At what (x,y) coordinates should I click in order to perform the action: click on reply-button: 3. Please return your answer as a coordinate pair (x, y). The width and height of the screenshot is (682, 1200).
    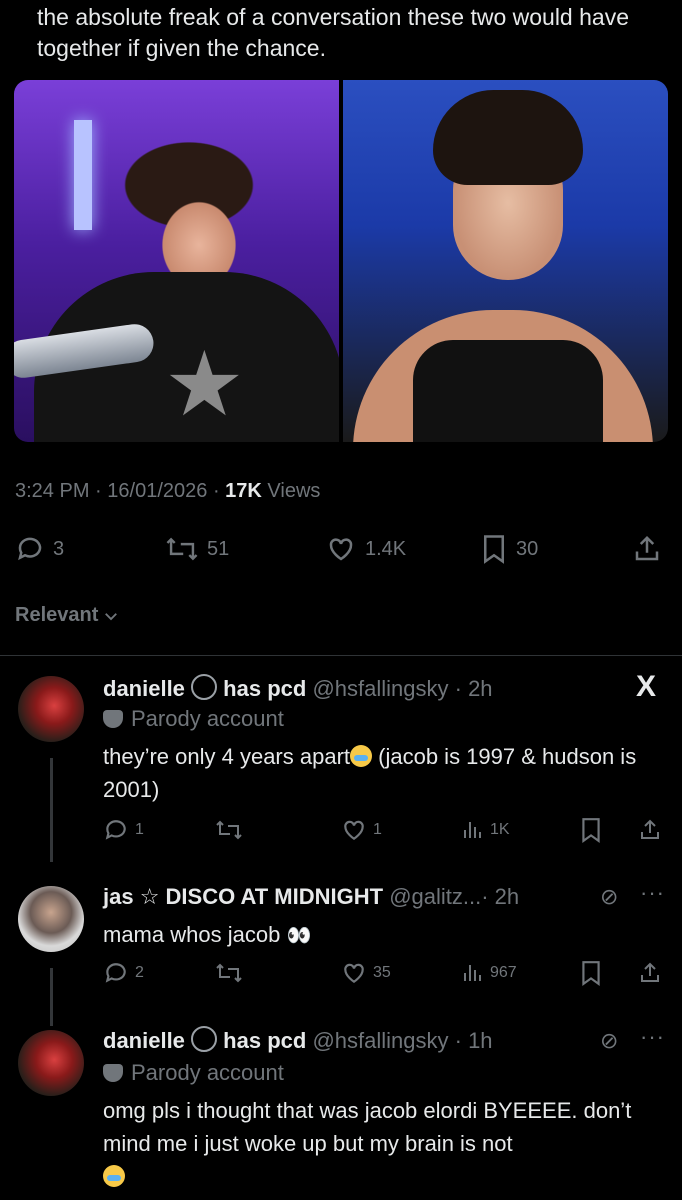
    Looking at the image, I should click on (39, 549).